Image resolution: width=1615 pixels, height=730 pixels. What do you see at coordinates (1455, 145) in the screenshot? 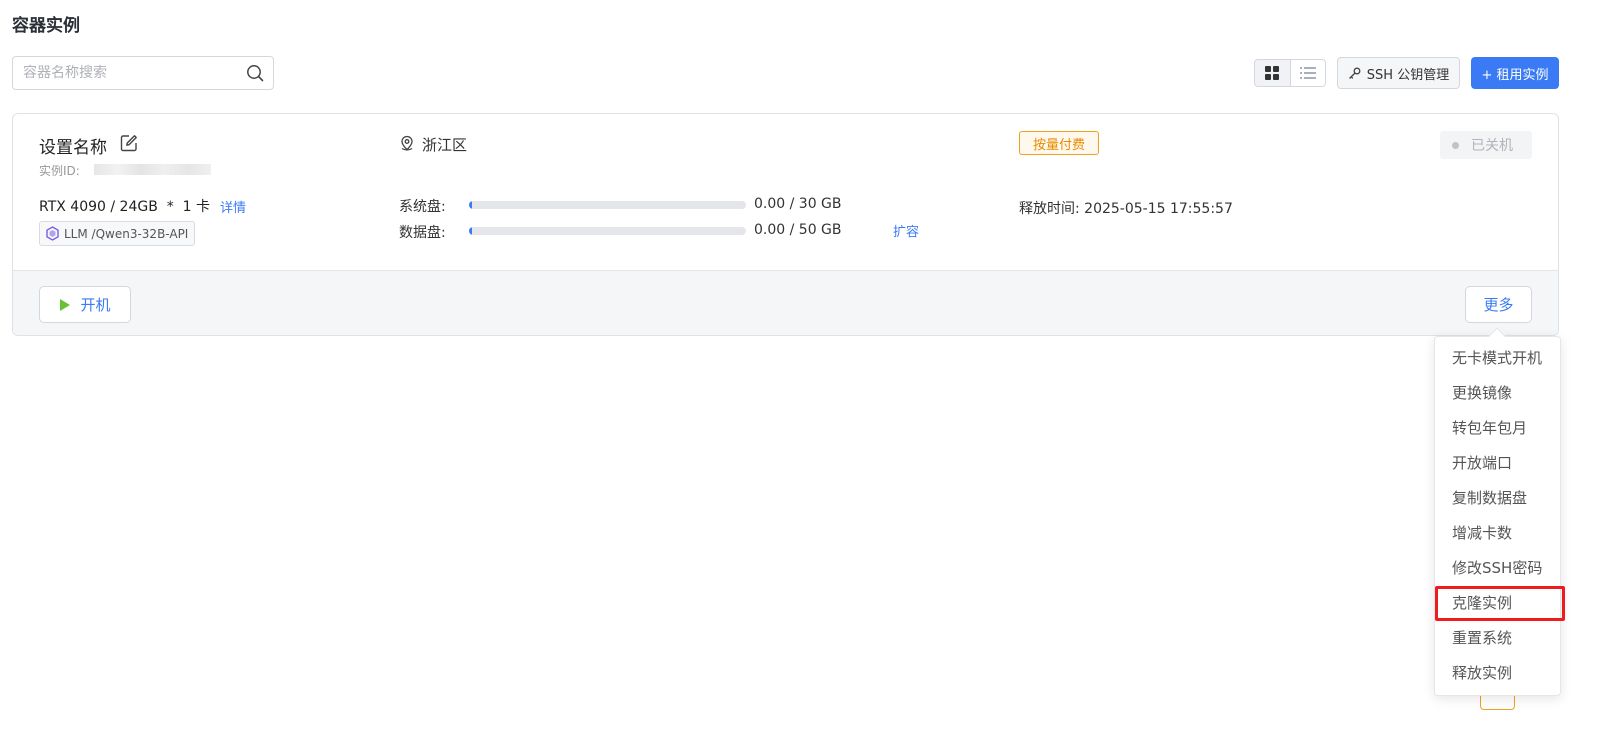
I see `status-dot` at bounding box center [1455, 145].